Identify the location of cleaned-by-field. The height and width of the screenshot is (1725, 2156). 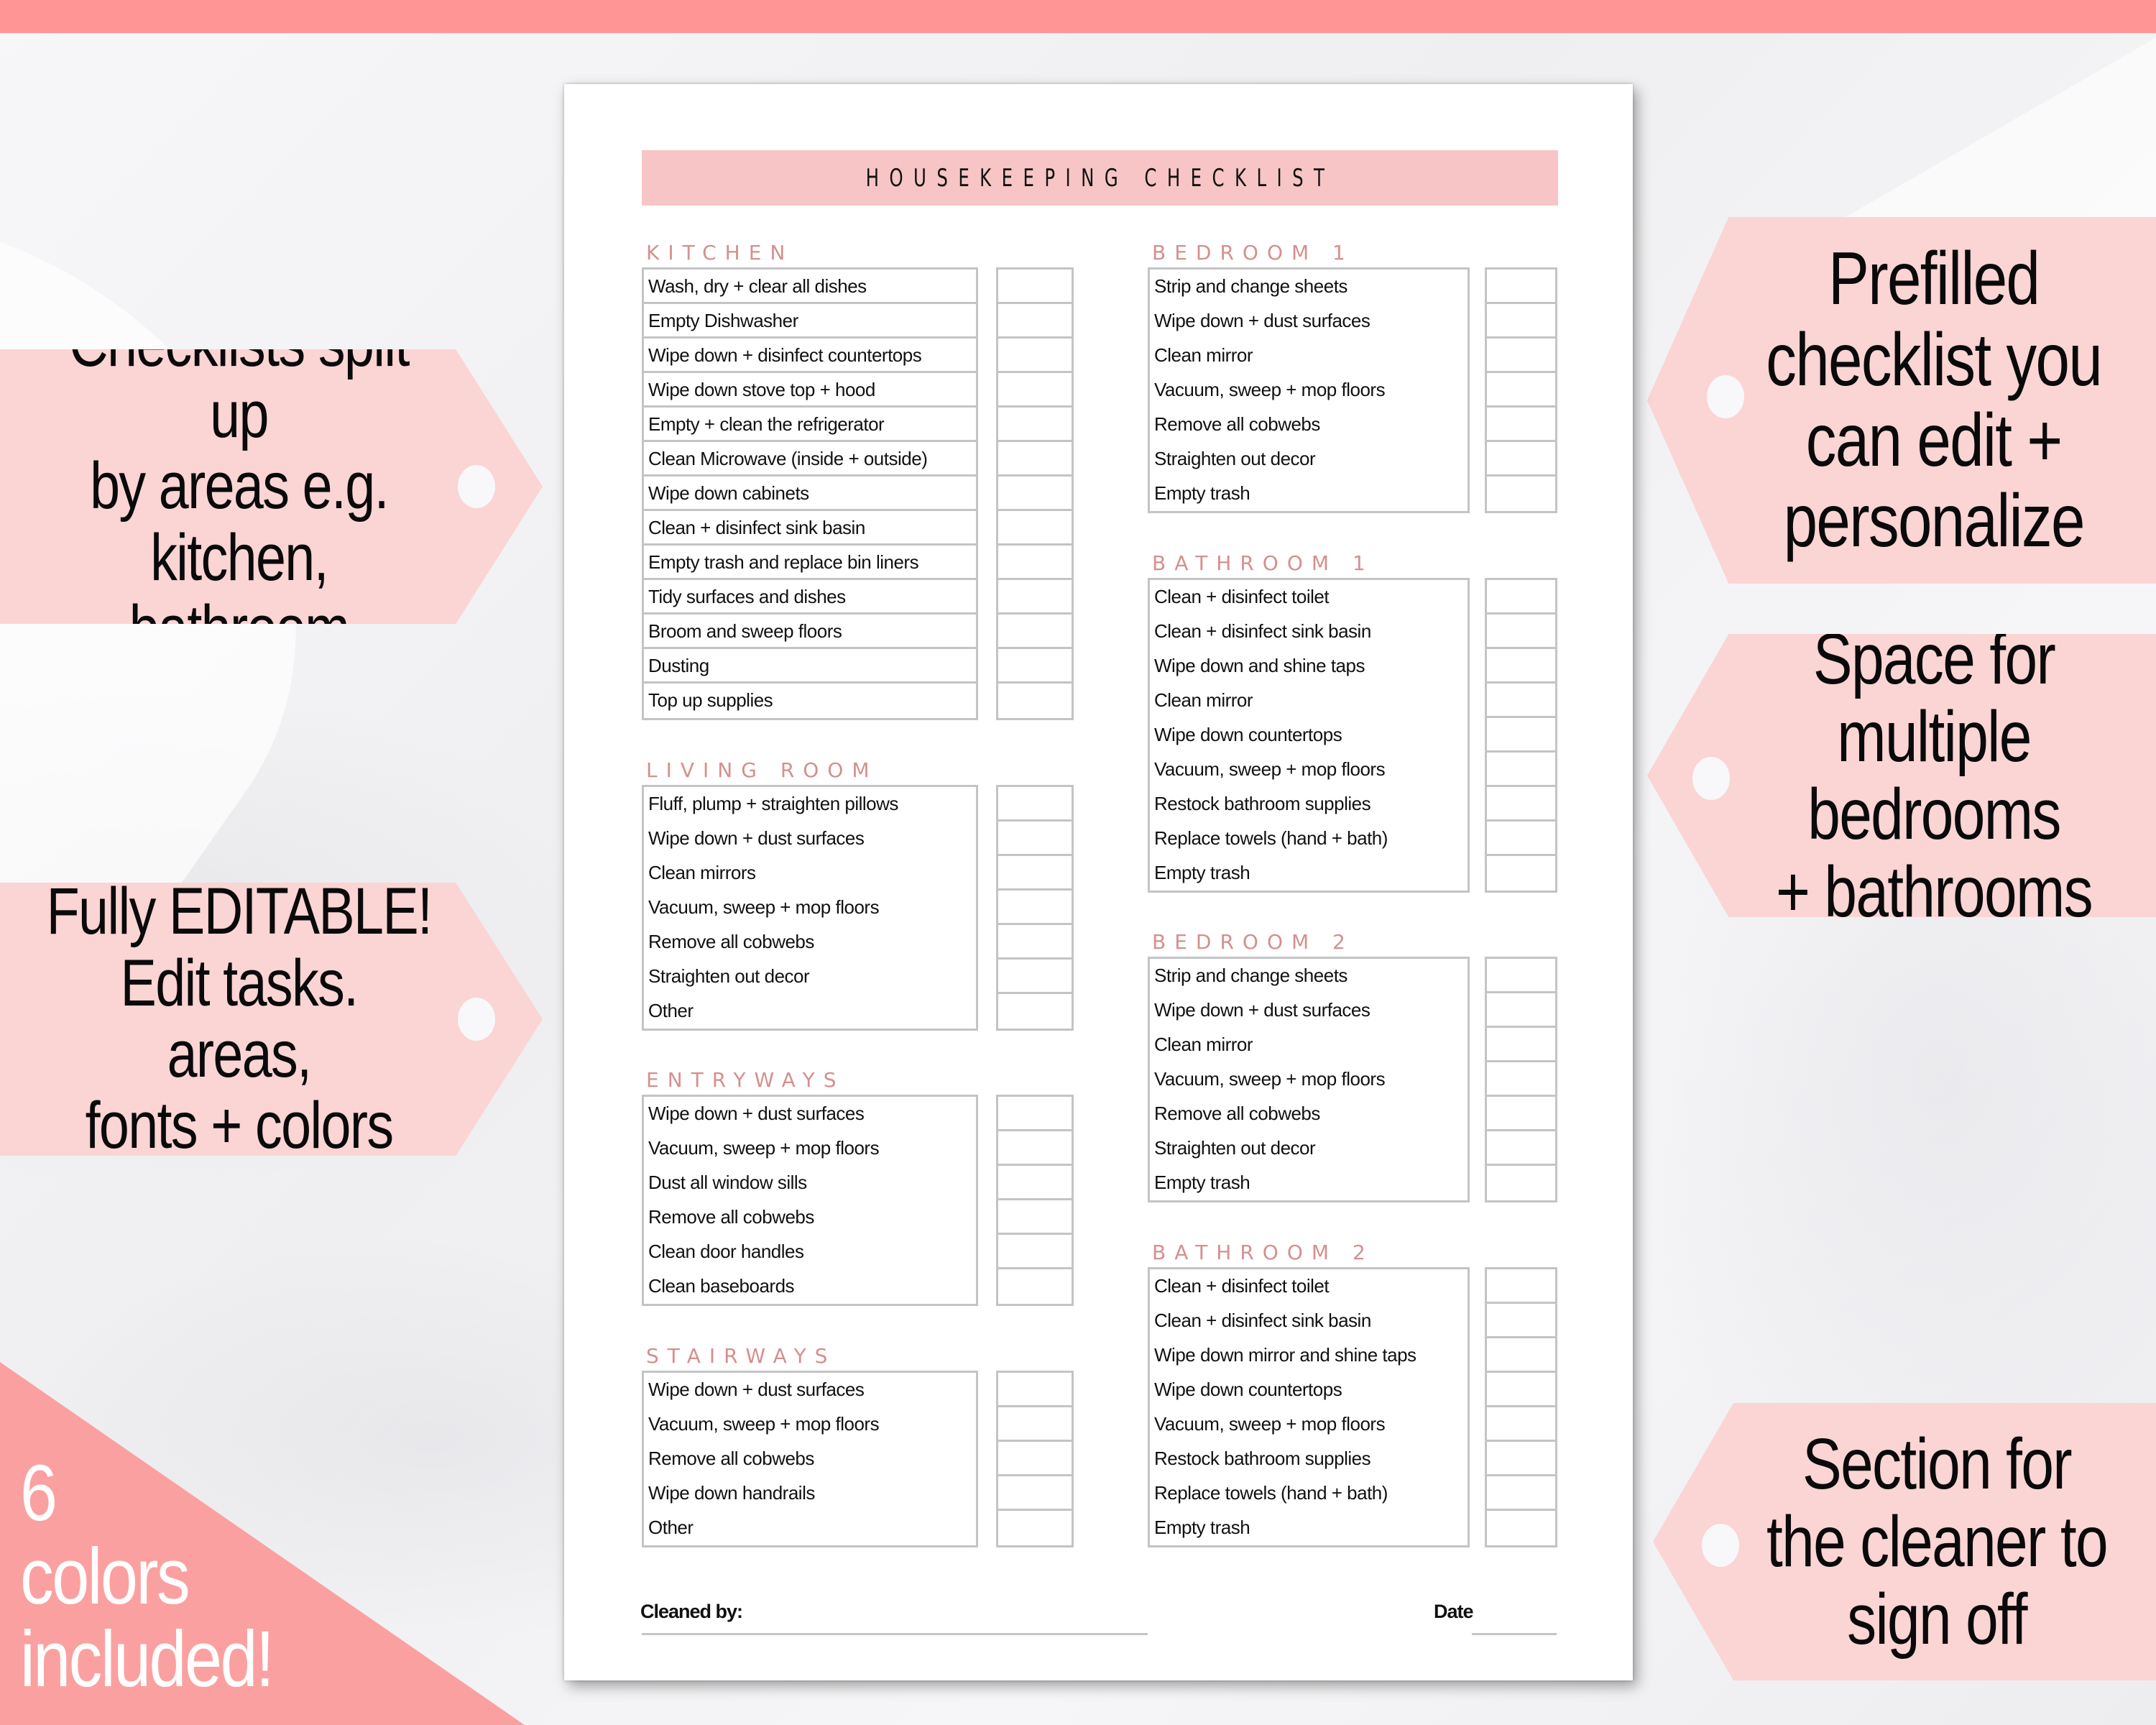
(895, 1634).